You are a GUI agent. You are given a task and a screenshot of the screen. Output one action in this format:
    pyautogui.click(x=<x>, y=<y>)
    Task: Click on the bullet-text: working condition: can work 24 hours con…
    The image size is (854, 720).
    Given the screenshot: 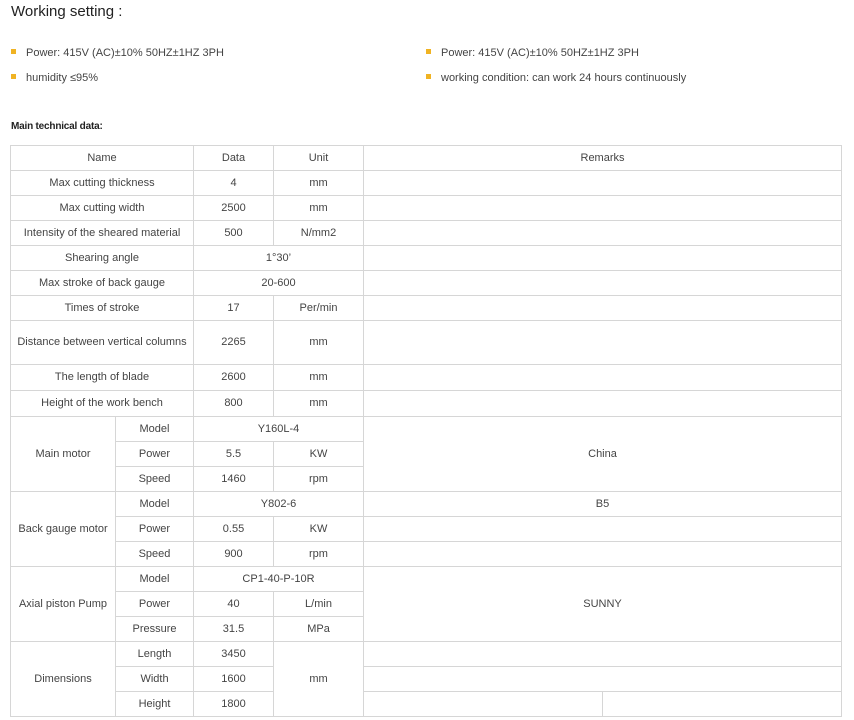 What is the action you would take?
    pyautogui.click(x=564, y=78)
    